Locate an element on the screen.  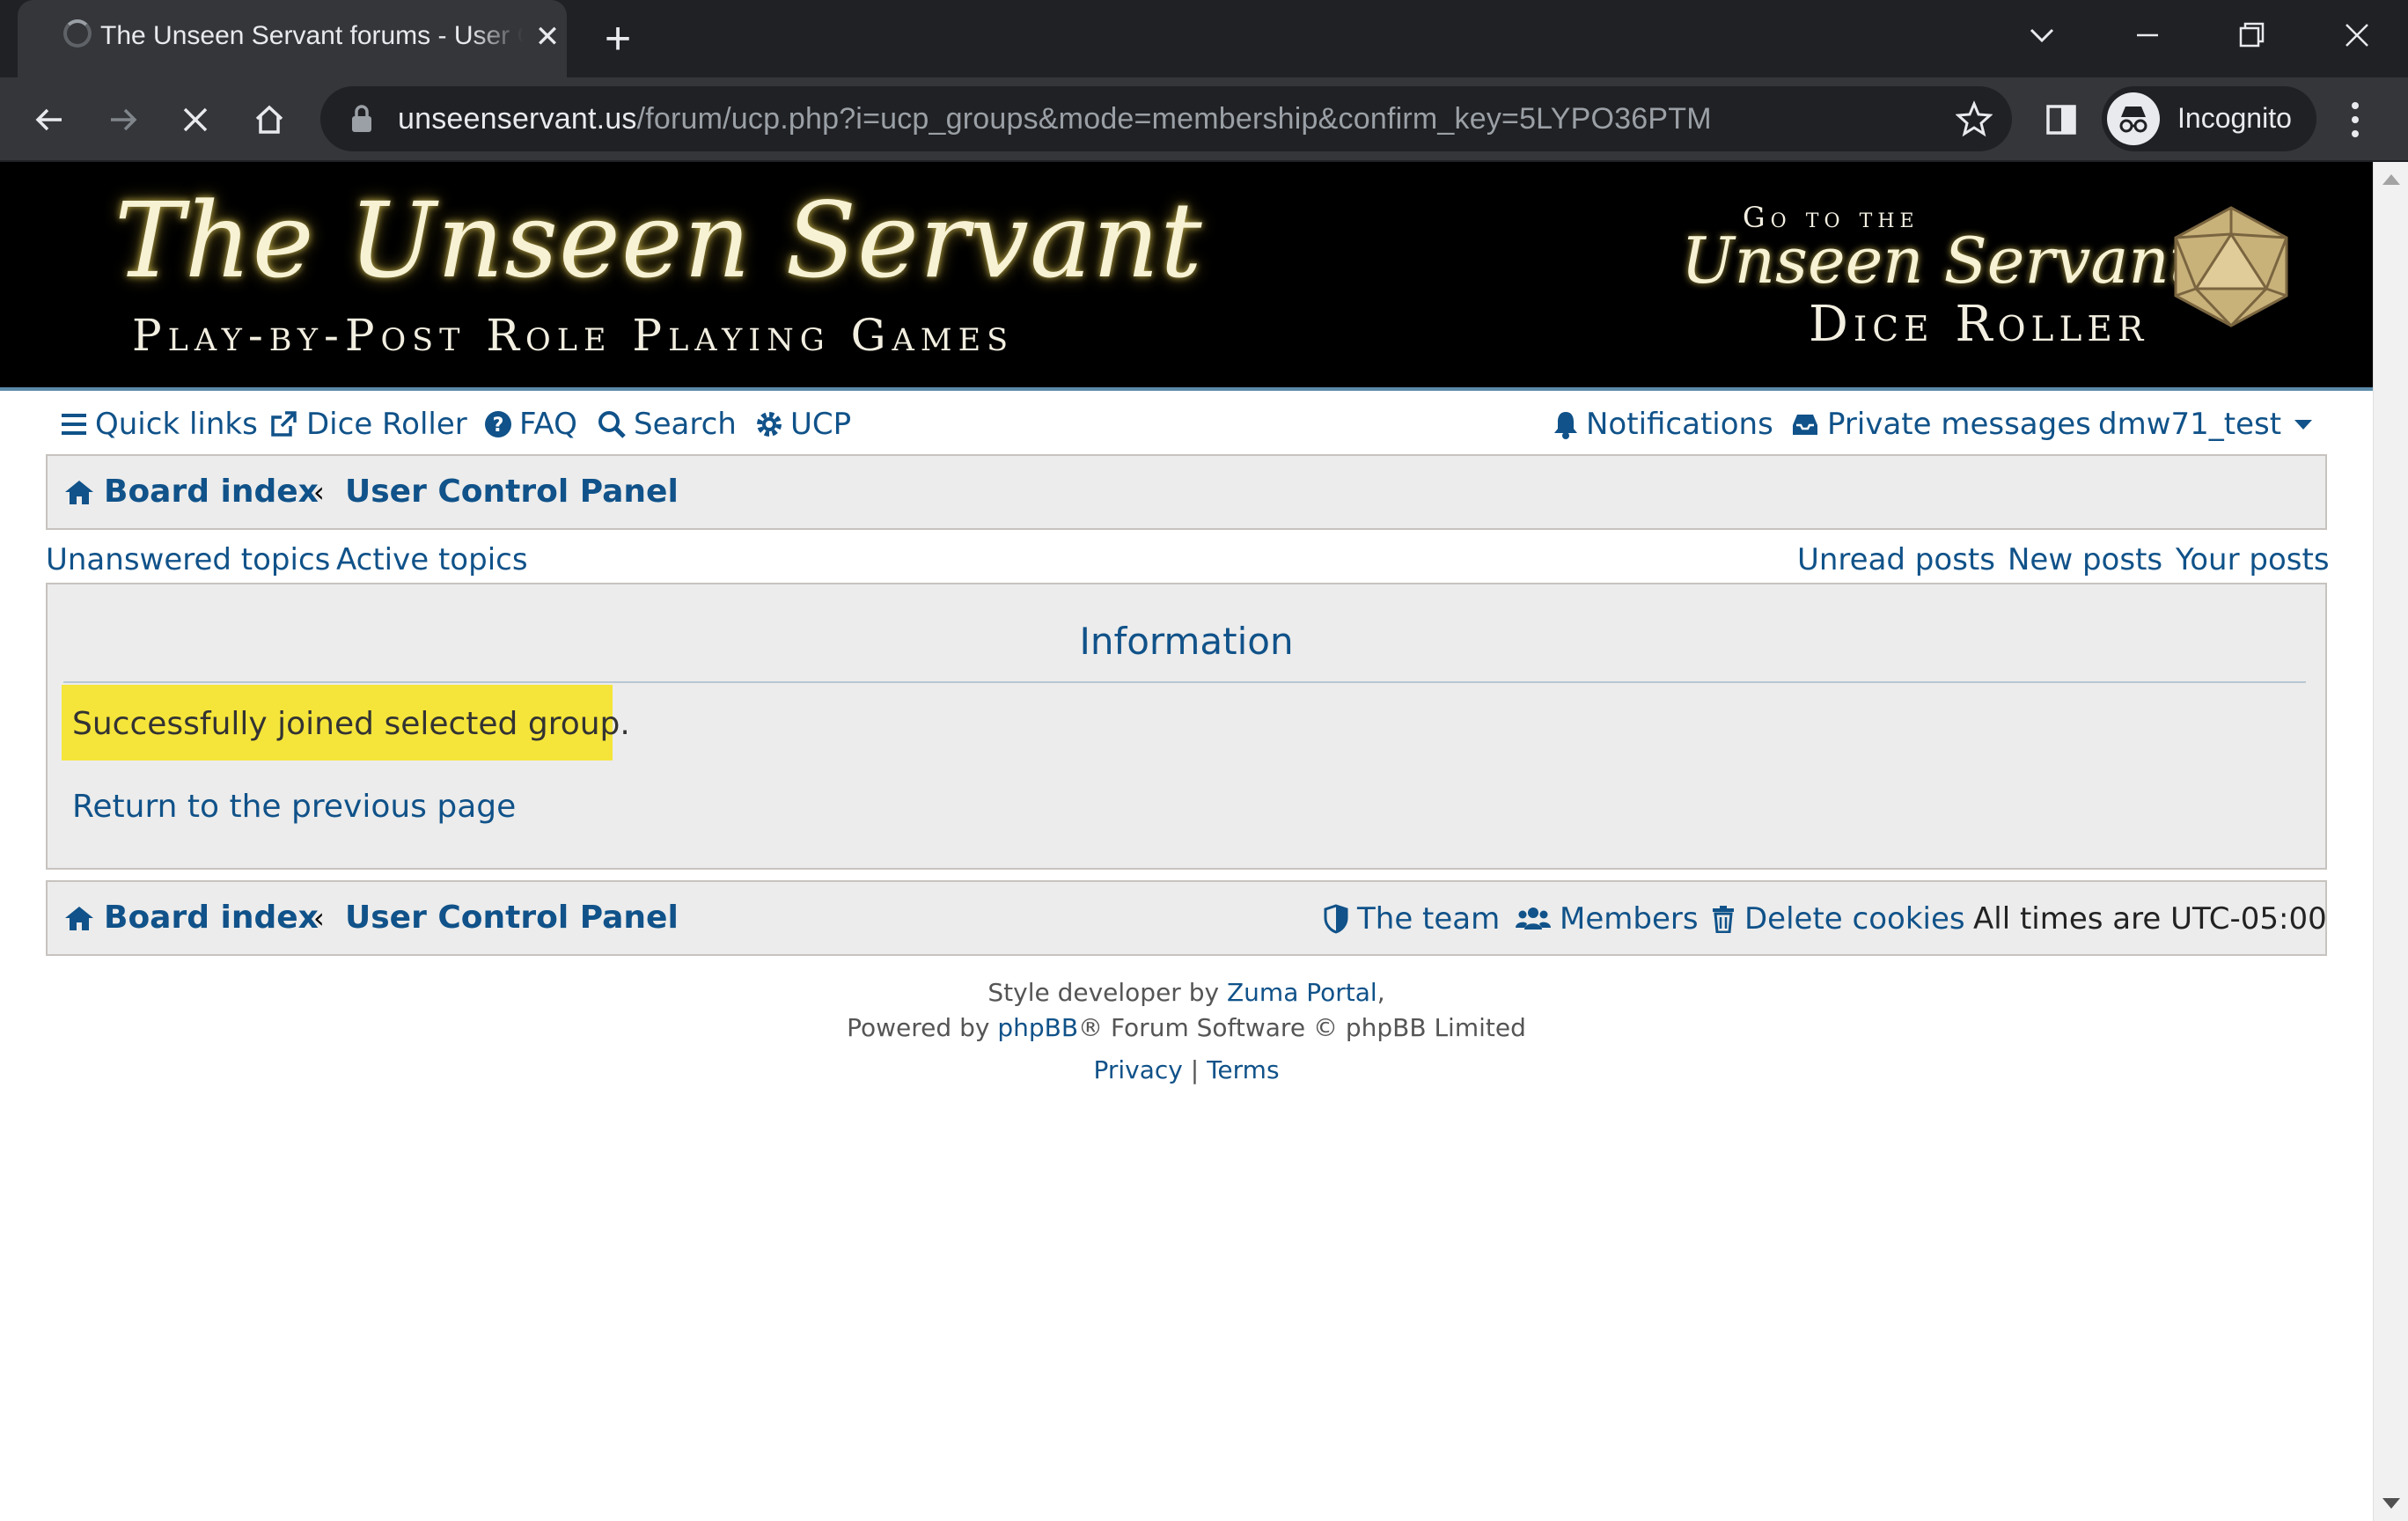
new-tab-button: + is located at coordinates (617, 39).